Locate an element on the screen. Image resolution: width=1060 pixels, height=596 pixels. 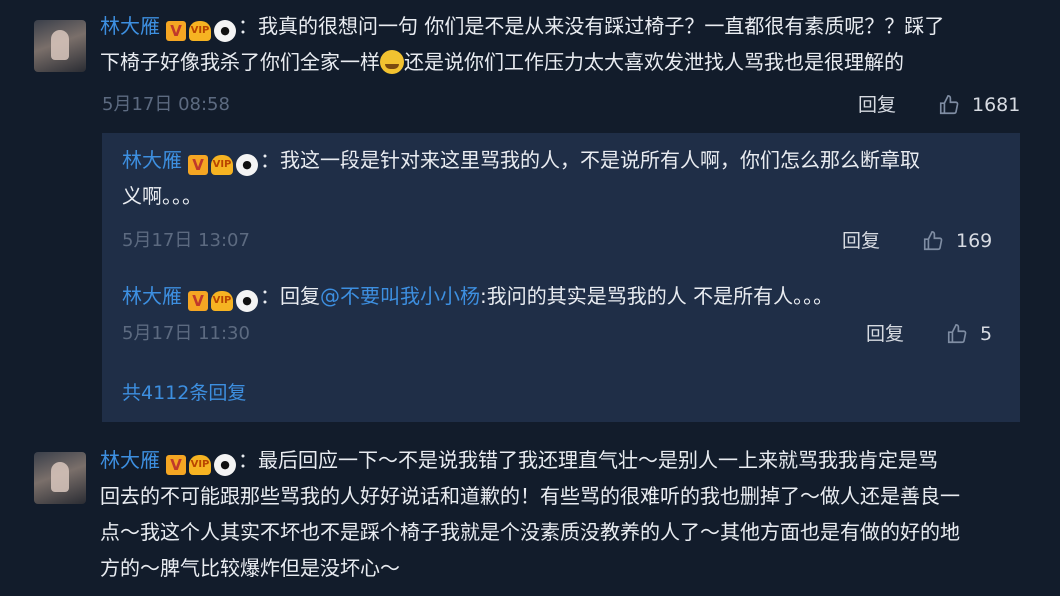
reply-2: 林大雁 V VIP ● ：回复@不要叫我小小杨:我问的其实是骂我的人 不是所有人。。。 is located at coordinates (576, 296).